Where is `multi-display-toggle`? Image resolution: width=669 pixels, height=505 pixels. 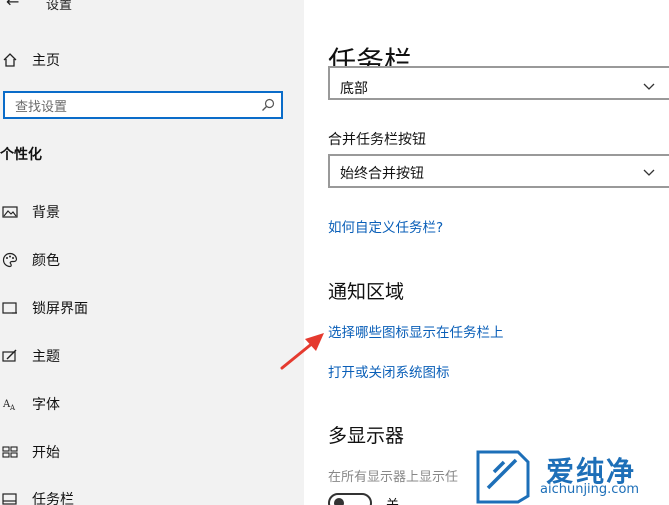
multi-display-toggle is located at coordinates (350, 499).